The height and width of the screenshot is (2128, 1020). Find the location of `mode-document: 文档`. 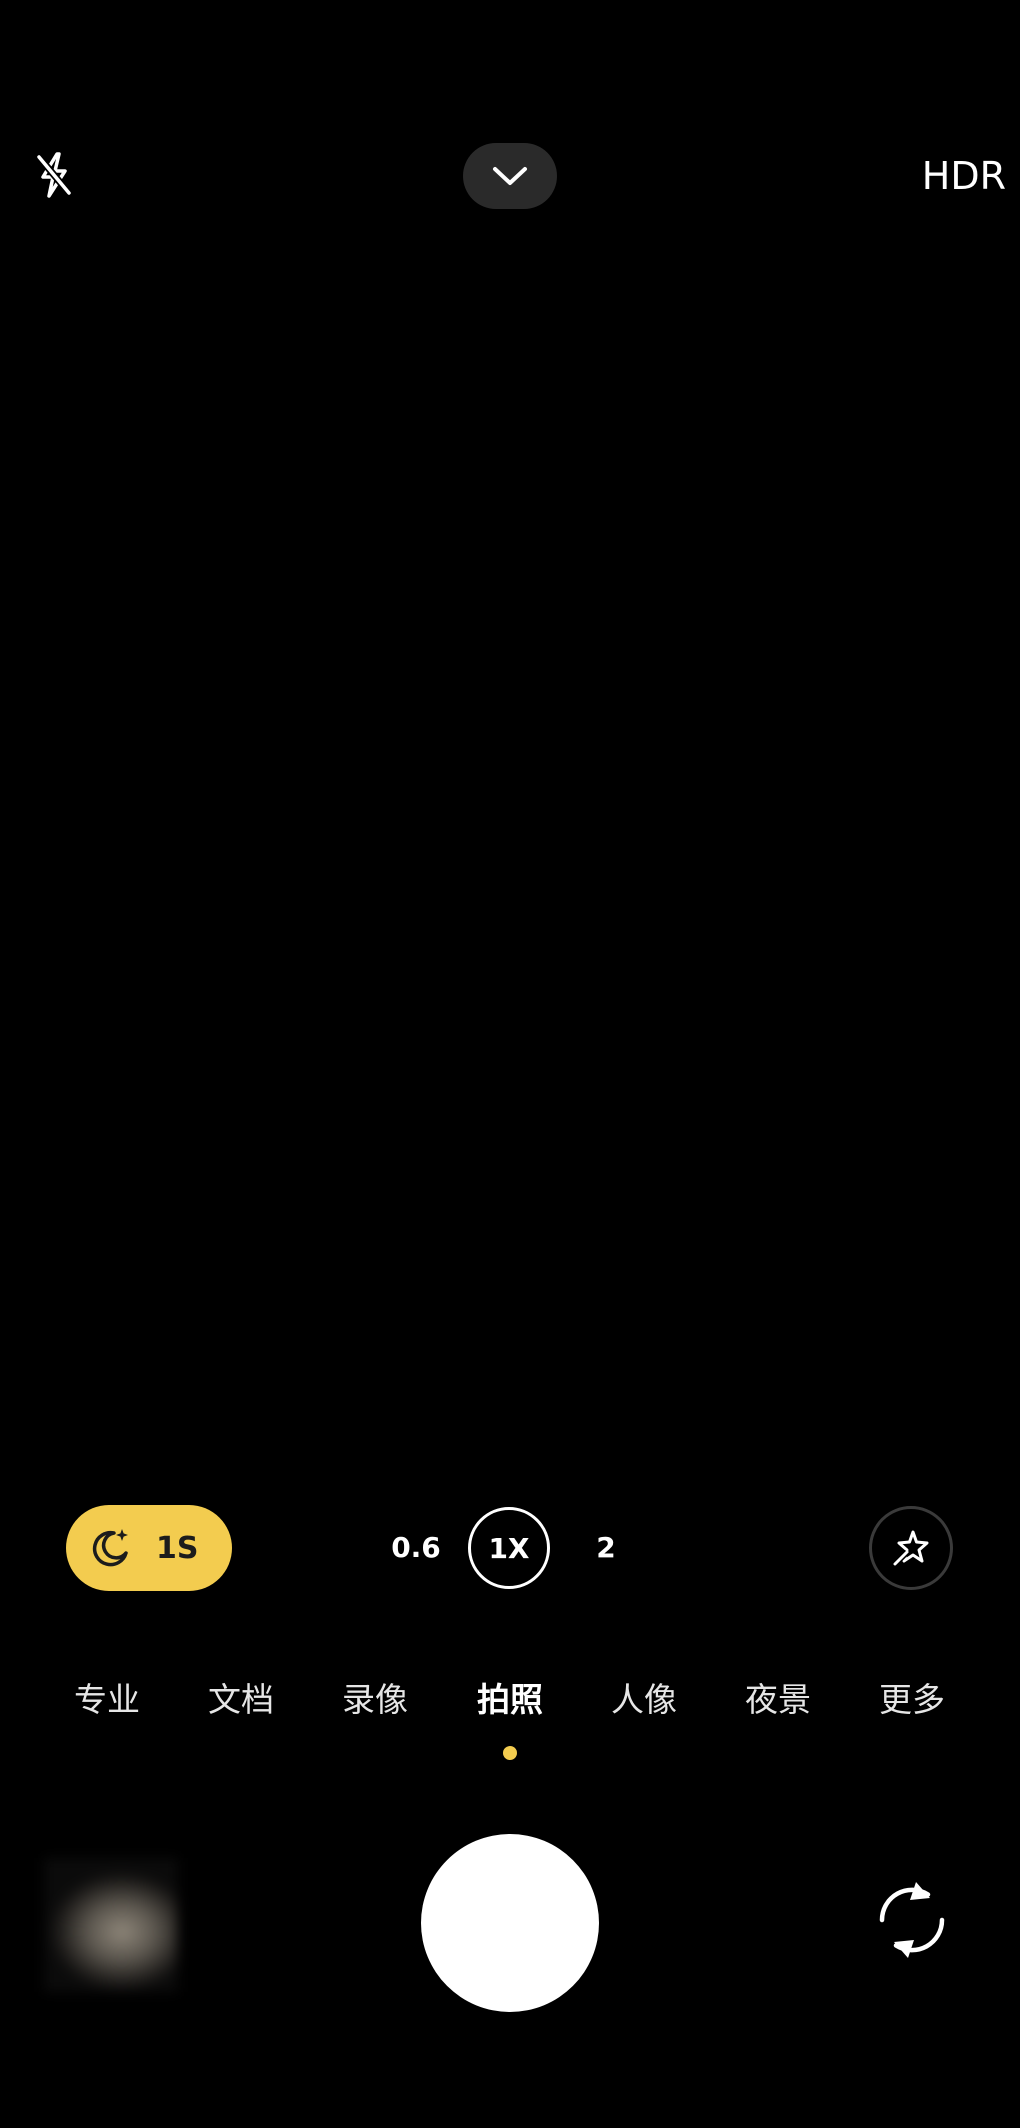

mode-document: 文档 is located at coordinates (241, 1700).